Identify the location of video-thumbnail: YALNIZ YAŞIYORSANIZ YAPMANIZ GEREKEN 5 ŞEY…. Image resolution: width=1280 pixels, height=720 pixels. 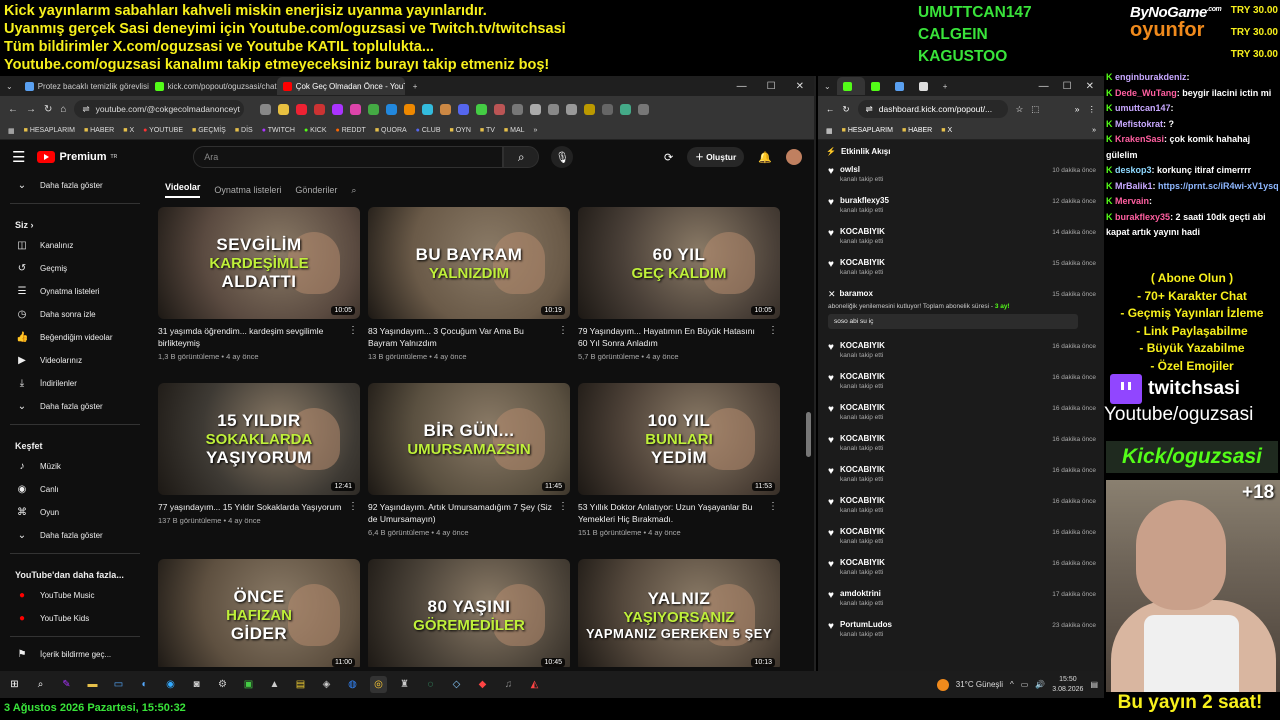
(679, 613).